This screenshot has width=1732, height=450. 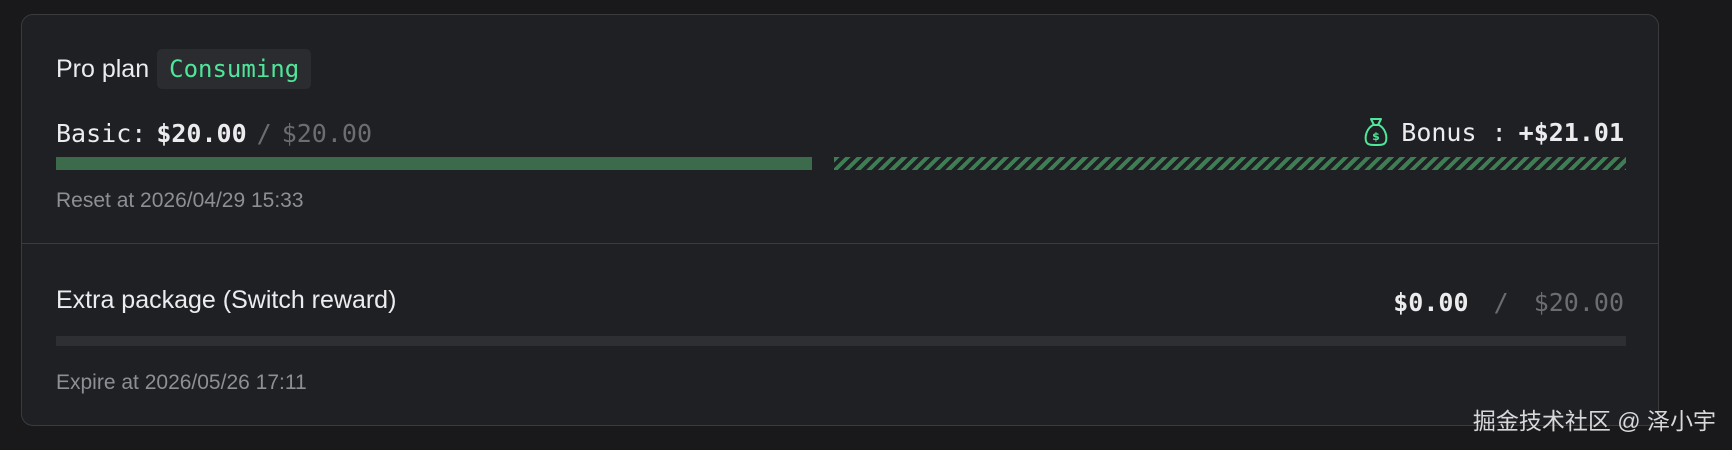 What do you see at coordinates (101, 133) in the screenshot?
I see `basic-label: Basic:` at bounding box center [101, 133].